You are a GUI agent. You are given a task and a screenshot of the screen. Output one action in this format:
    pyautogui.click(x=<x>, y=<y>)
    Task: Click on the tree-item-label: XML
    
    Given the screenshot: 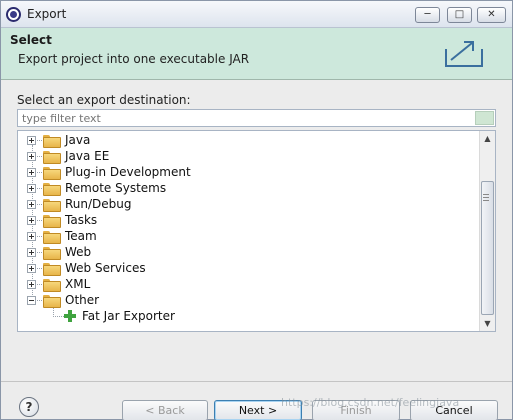 What is the action you would take?
    pyautogui.click(x=78, y=284)
    